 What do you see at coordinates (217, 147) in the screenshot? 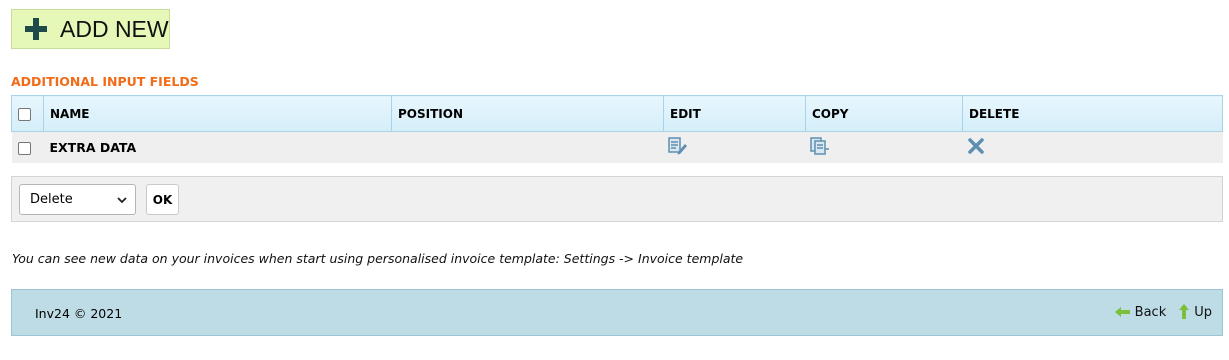
I see `row-name: EXTRA DATA` at bounding box center [217, 147].